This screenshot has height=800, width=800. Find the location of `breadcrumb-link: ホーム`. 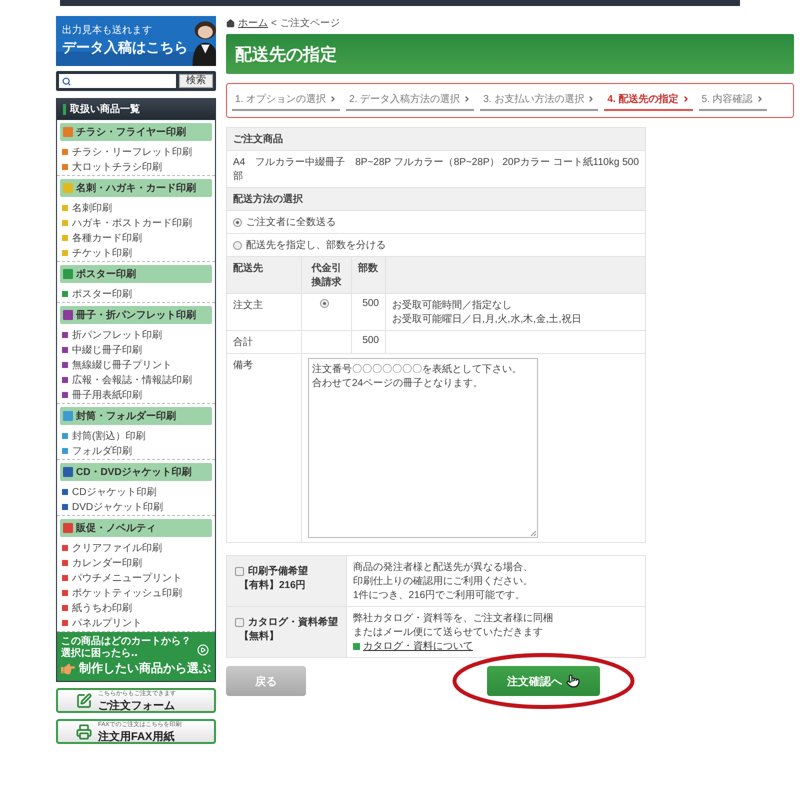

breadcrumb-link: ホーム is located at coordinates (253, 23).